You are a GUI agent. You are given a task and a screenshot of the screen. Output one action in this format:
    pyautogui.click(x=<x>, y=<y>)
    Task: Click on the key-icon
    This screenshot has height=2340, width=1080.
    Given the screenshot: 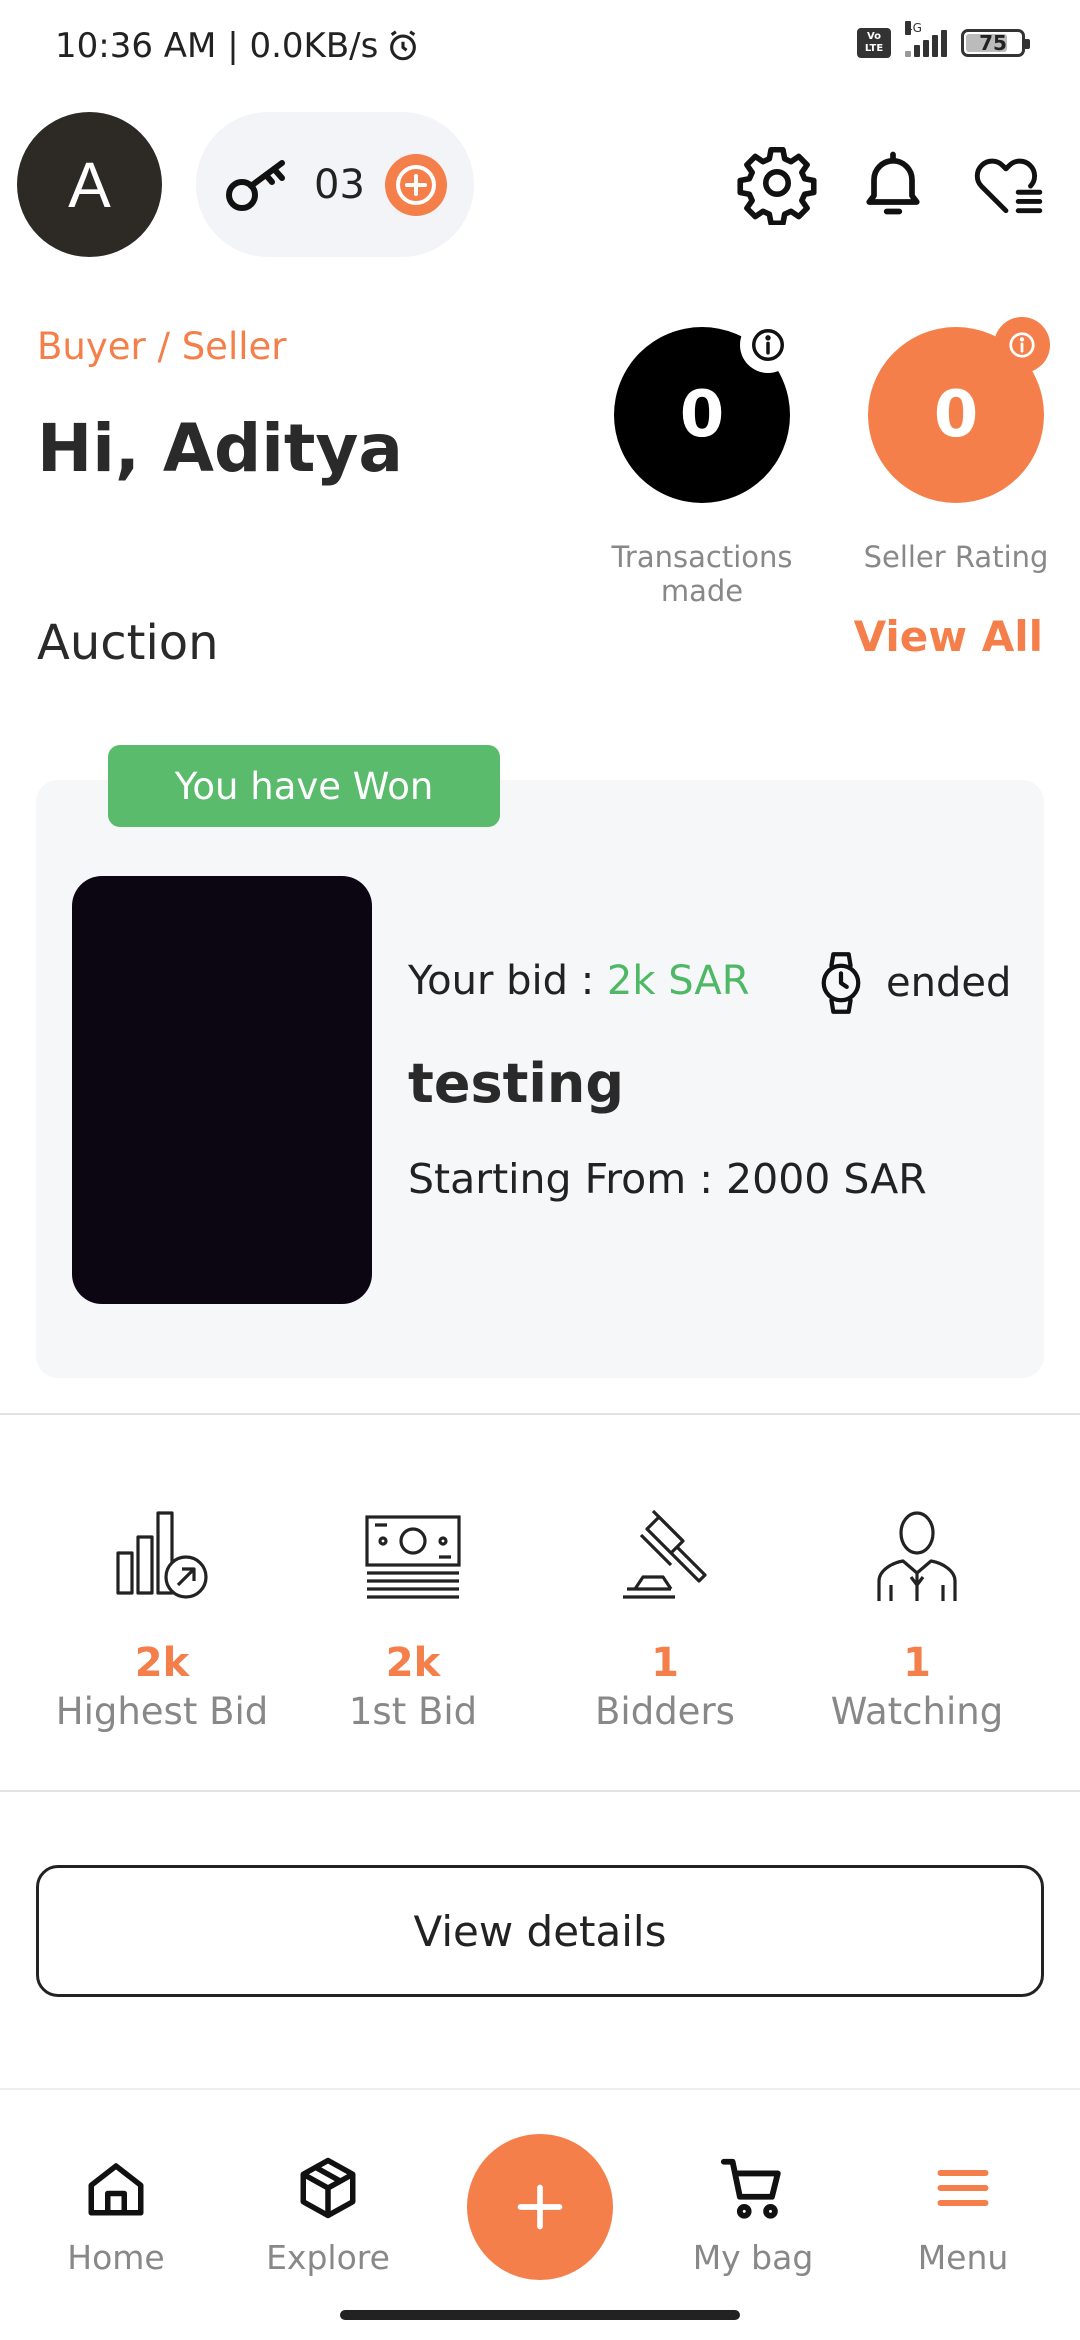 What is the action you would take?
    pyautogui.click(x=255, y=185)
    